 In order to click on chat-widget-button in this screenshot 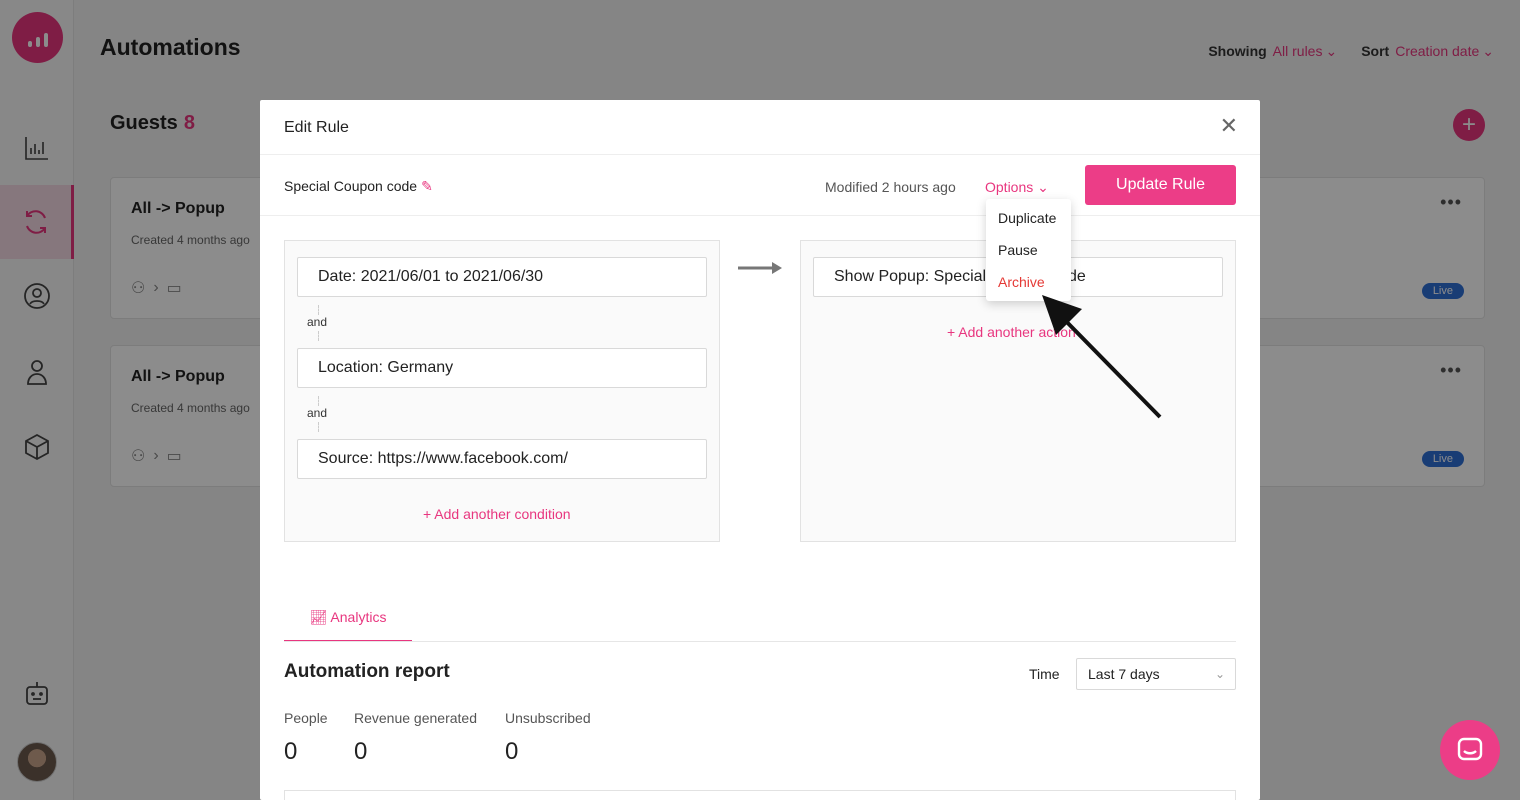, I will do `click(1470, 750)`.